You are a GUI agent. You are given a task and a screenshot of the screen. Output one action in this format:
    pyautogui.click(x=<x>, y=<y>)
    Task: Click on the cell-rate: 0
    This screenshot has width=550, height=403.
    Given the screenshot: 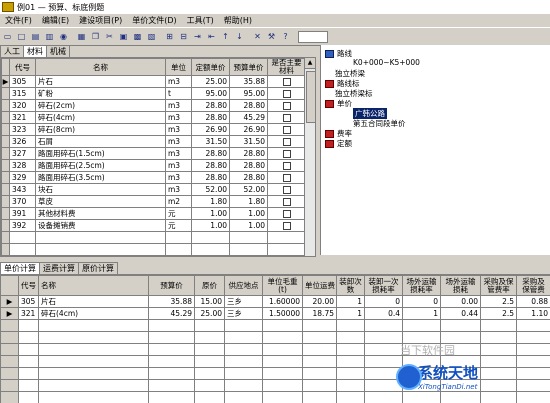 What is the action you would take?
    pyautogui.click(x=422, y=302)
    